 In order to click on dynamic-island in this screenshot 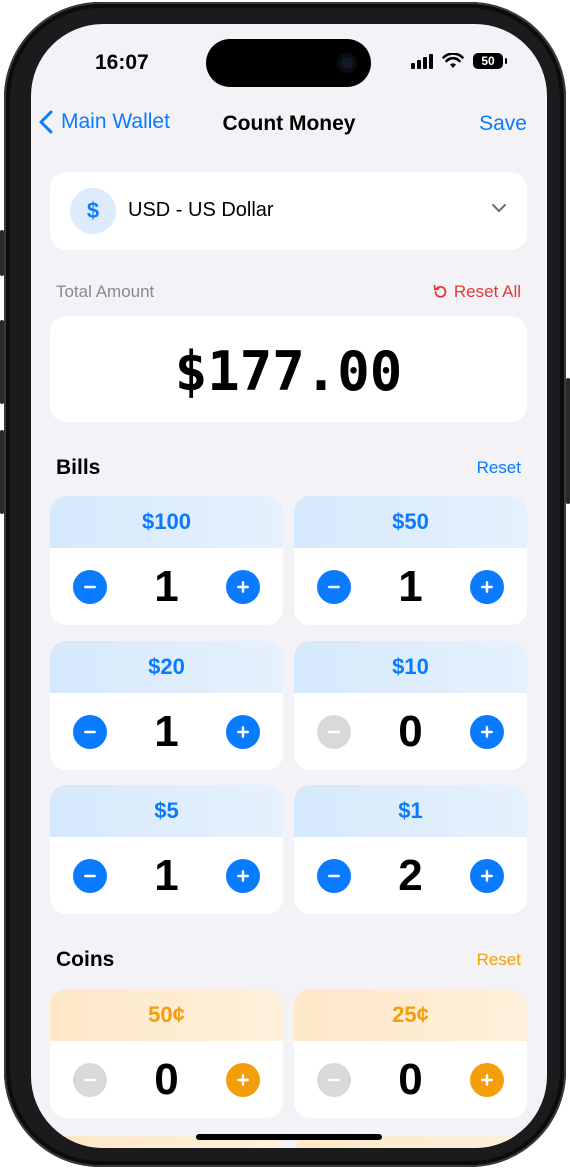, I will do `click(288, 63)`.